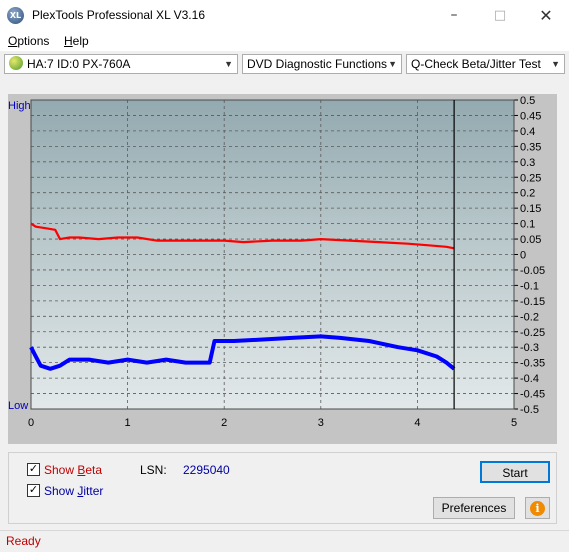  I want to click on show-jitter-label: Show Jitter, so click(73, 491).